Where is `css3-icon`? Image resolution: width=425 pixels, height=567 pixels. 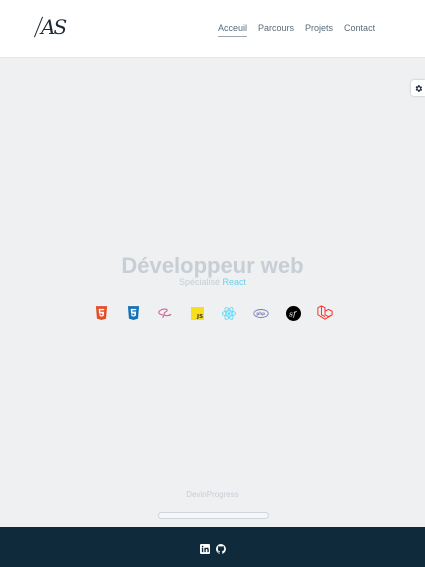 css3-icon is located at coordinates (133, 312).